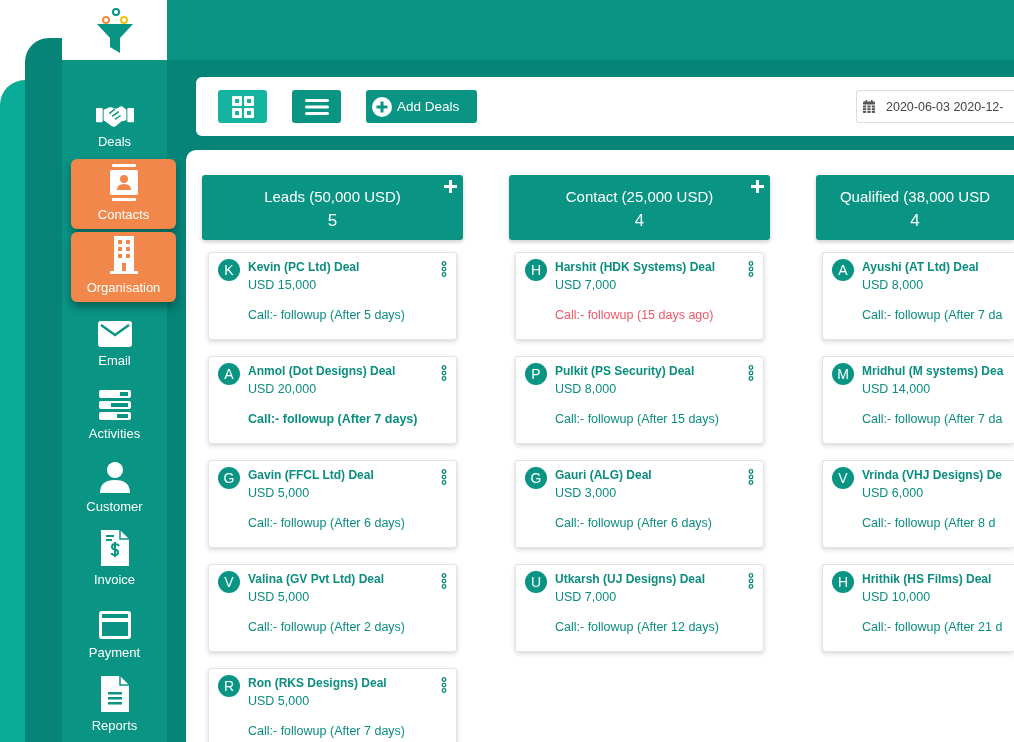 This screenshot has height=742, width=1014. What do you see at coordinates (918, 400) in the screenshot?
I see `deal-card: M Mridhul (M systems) Dea USD 14,000 Call:- followup (After 7 da` at bounding box center [918, 400].